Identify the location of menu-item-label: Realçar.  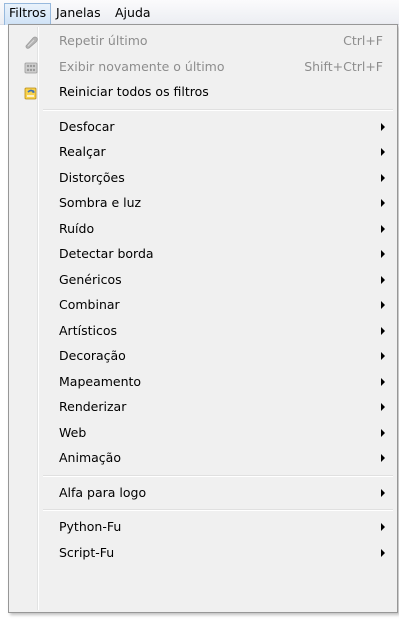
(82, 151).